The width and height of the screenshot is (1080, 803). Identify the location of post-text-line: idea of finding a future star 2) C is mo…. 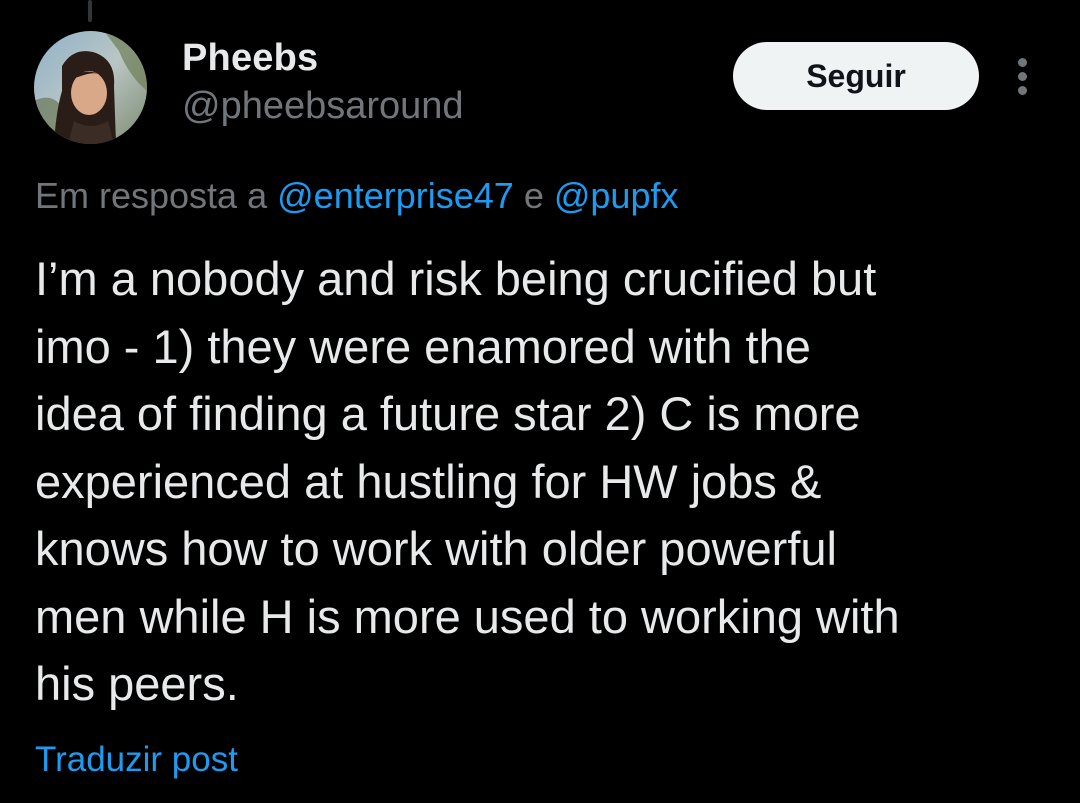
(448, 413).